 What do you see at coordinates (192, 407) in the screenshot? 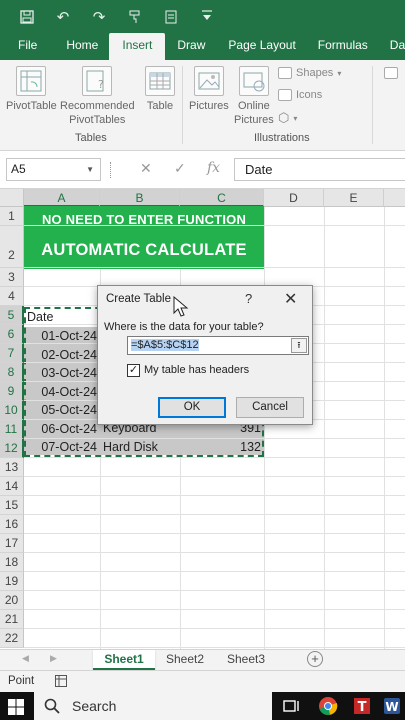
I see `ok-button: OK` at bounding box center [192, 407].